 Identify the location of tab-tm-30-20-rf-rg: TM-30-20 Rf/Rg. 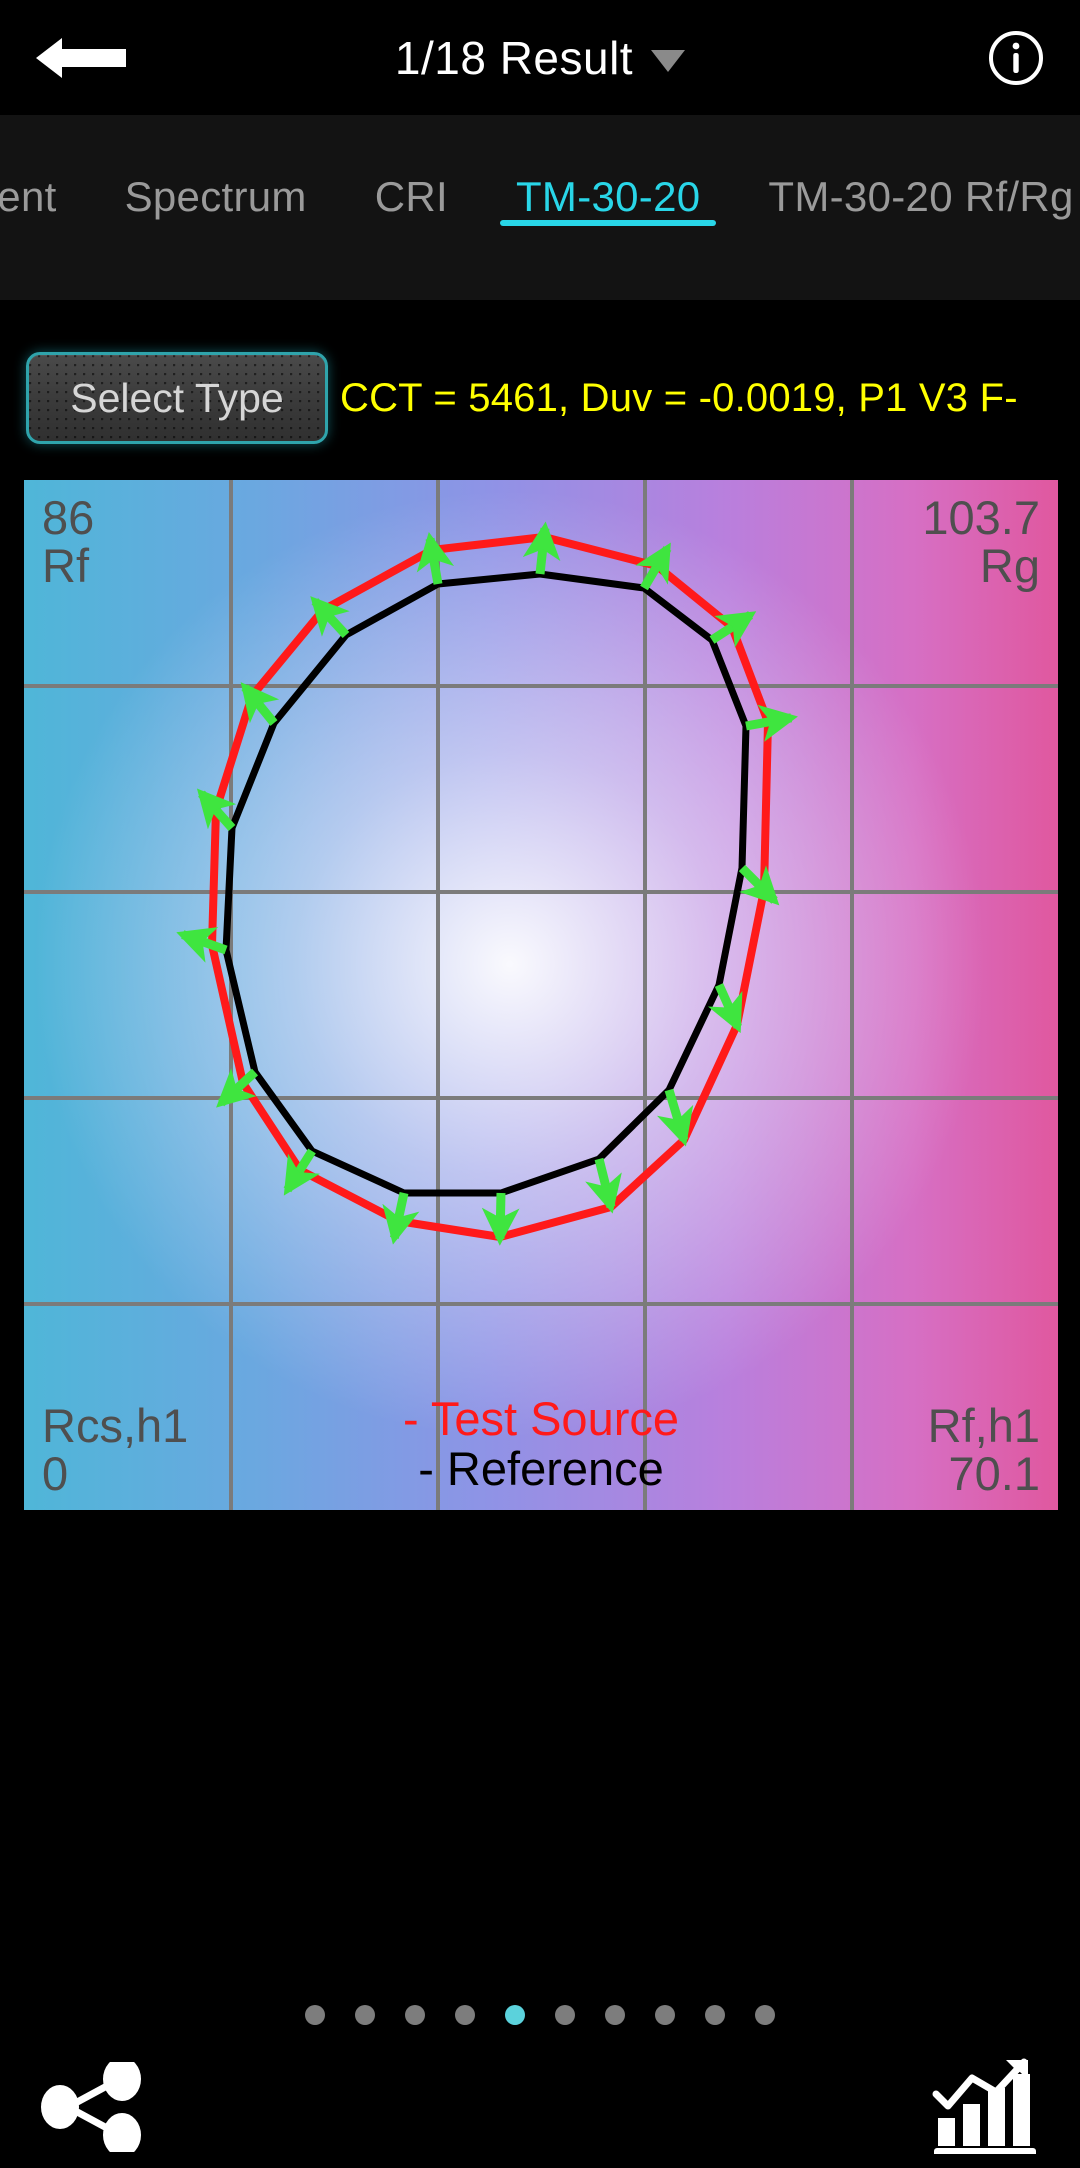
(907, 207).